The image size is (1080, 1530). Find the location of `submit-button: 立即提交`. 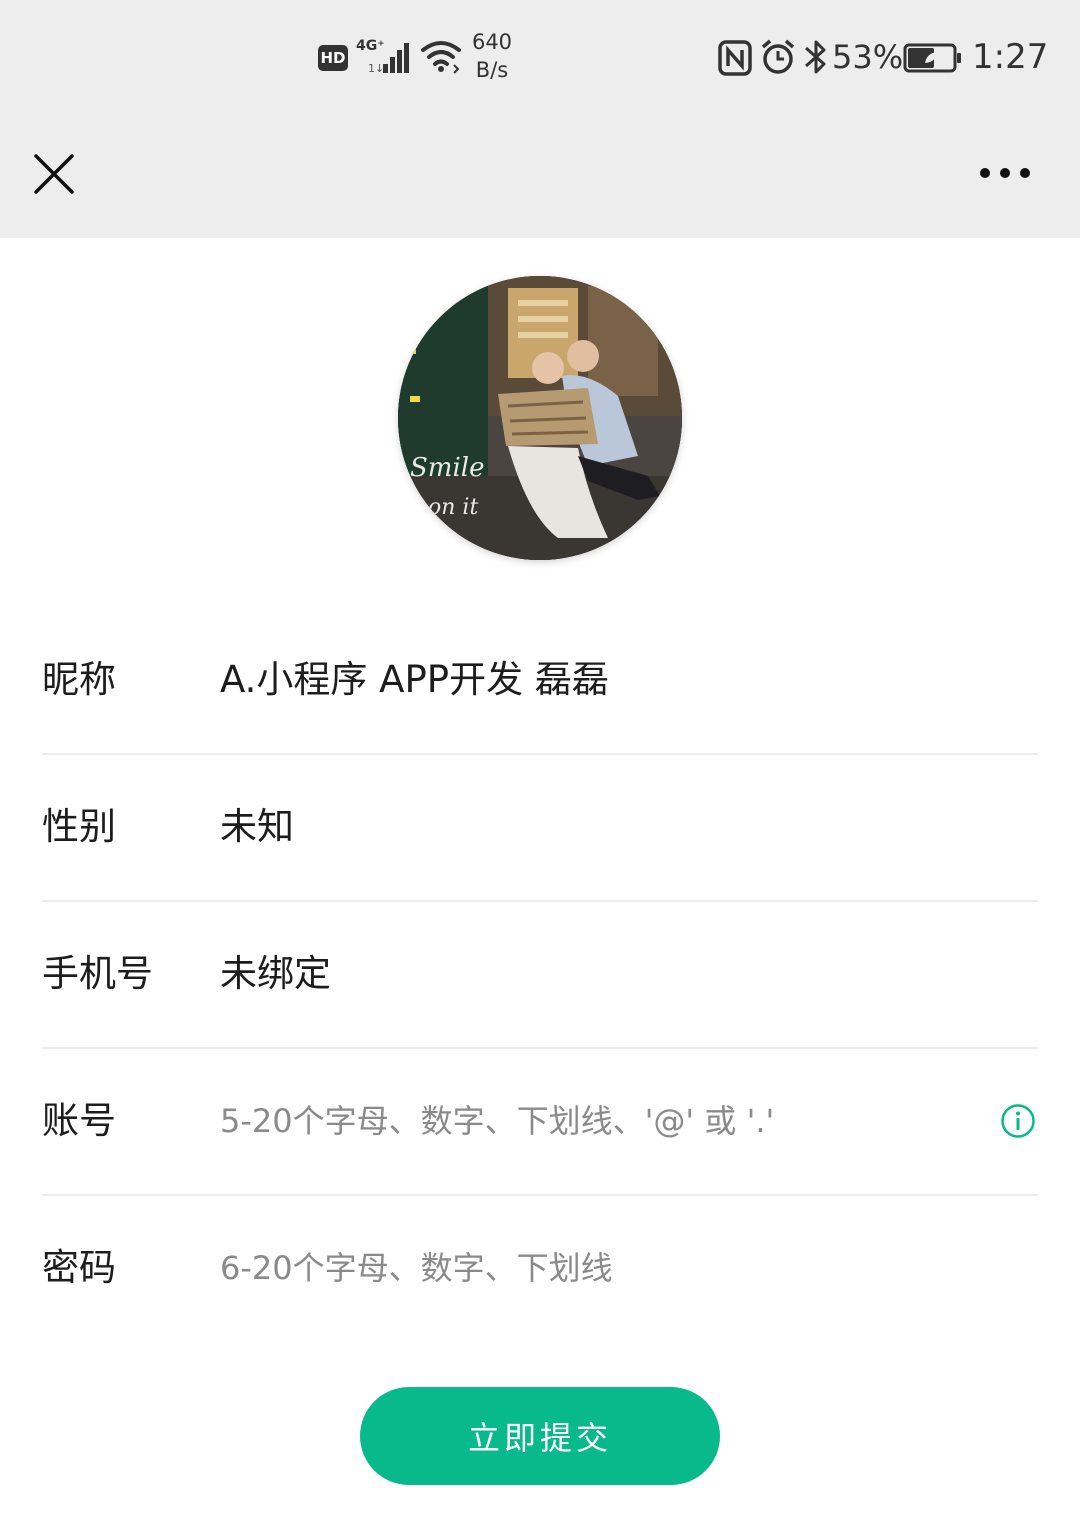

submit-button: 立即提交 is located at coordinates (540, 1436).